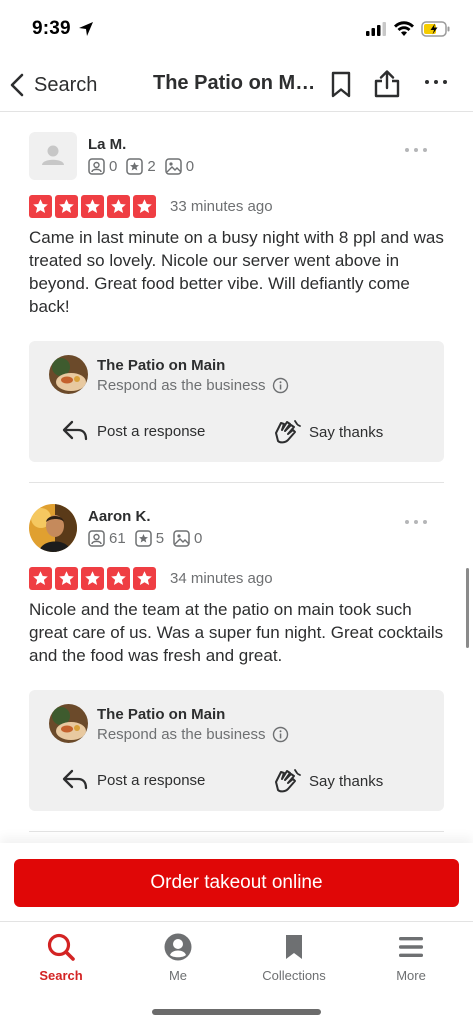  Describe the element at coordinates (387, 84) in the screenshot. I see `share-icon` at that location.